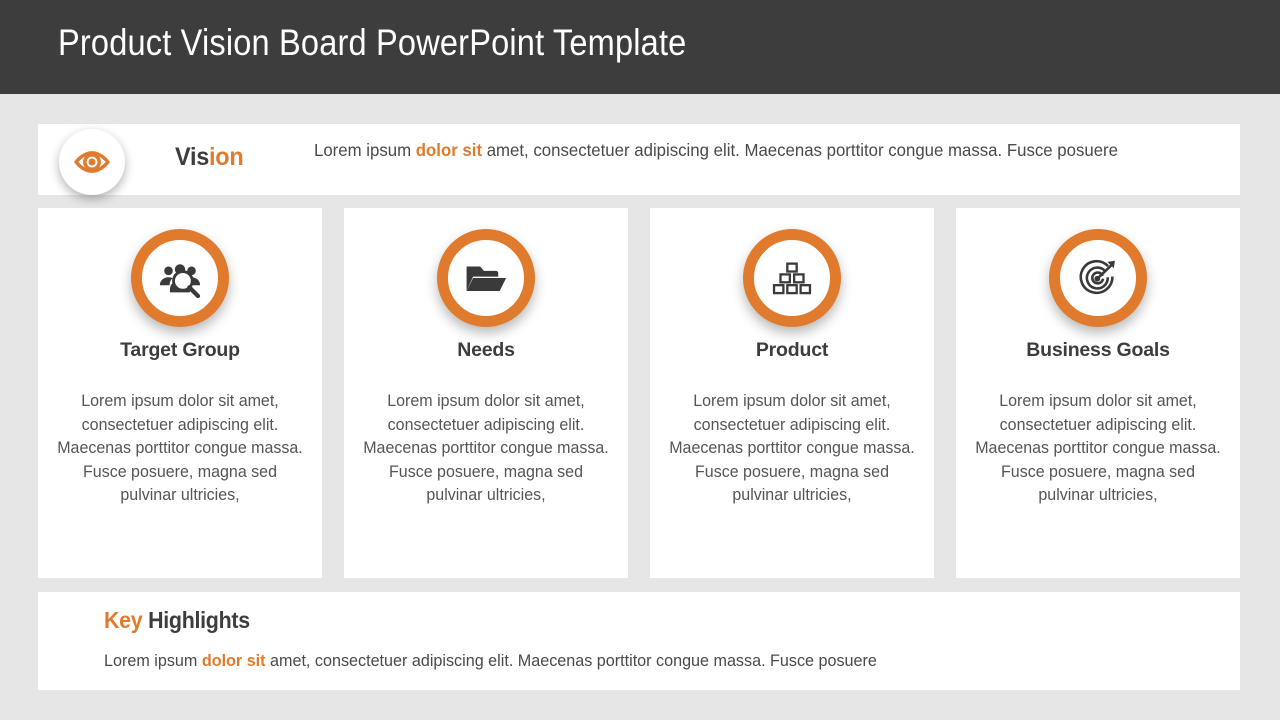  What do you see at coordinates (486, 350) in the screenshot?
I see `card-title: Needs` at bounding box center [486, 350].